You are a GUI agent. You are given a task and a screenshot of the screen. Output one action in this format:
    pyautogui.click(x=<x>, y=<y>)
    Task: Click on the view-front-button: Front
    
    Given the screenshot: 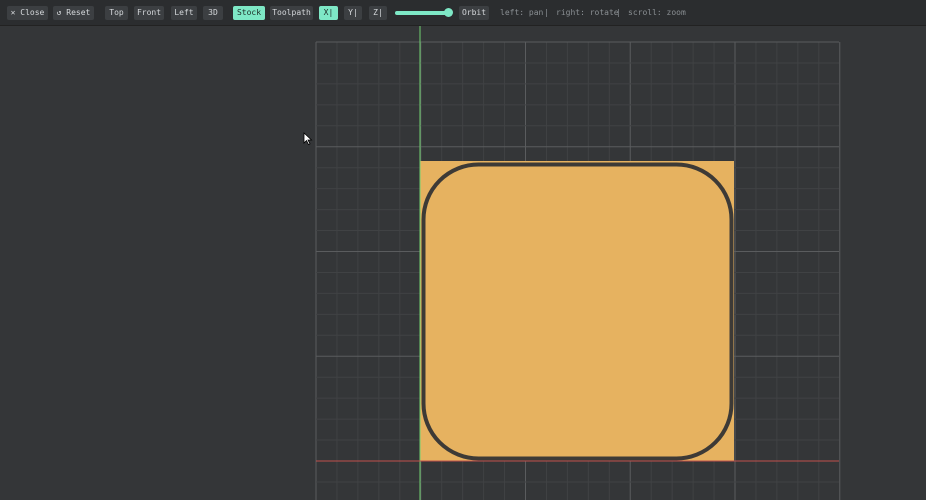 What is the action you would take?
    pyautogui.click(x=149, y=13)
    